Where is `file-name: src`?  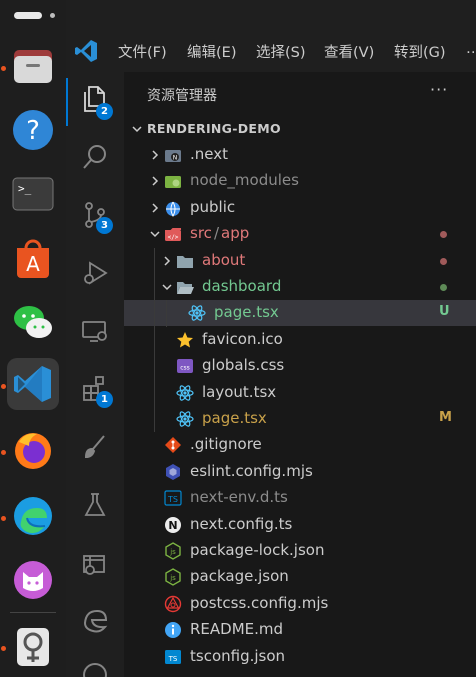
file-name: src is located at coordinates (201, 233).